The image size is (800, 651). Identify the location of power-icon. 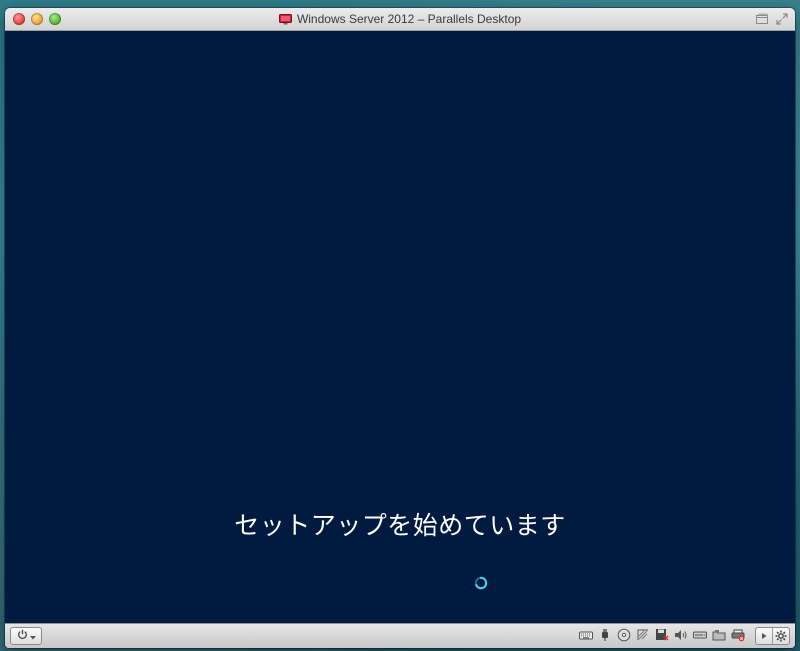
(22, 636).